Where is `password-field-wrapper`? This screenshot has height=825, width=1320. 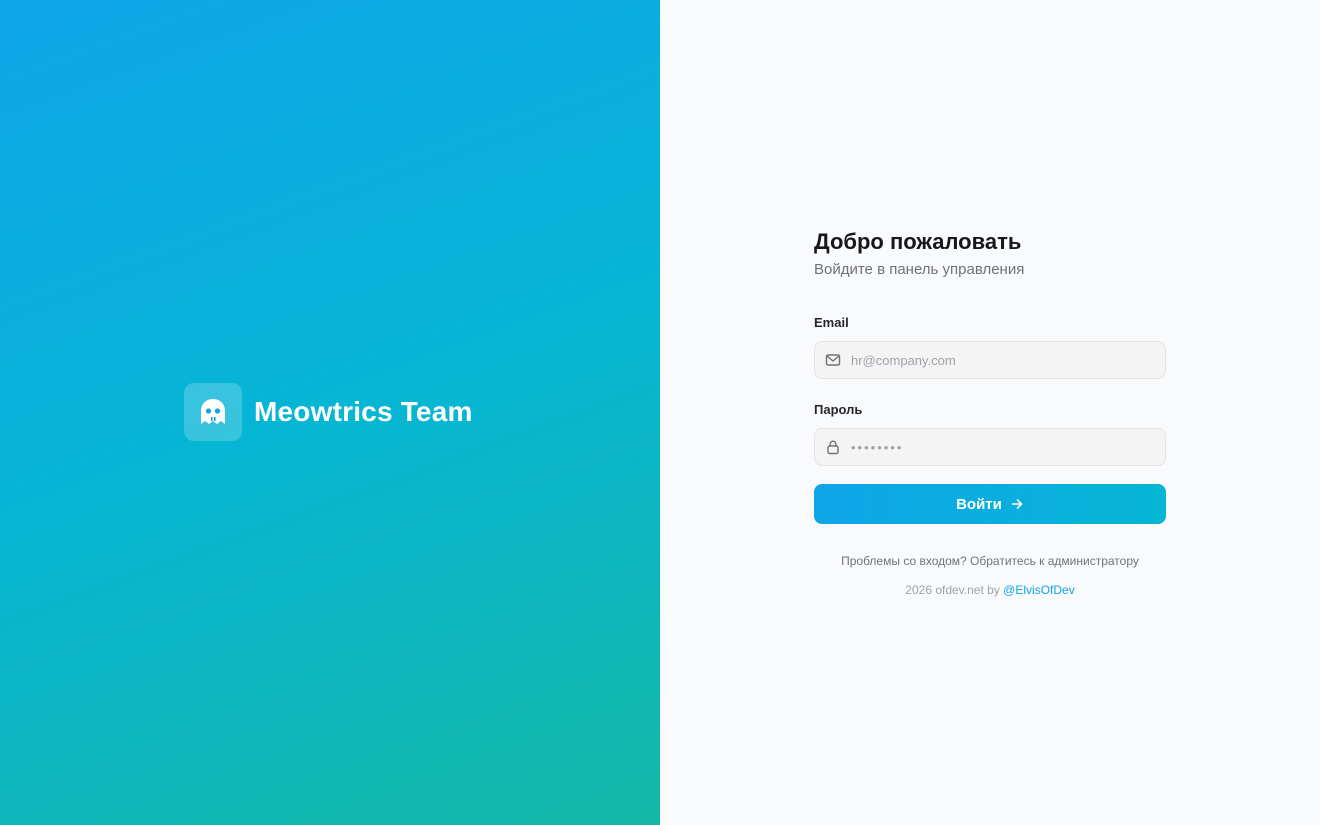 password-field-wrapper is located at coordinates (990, 447).